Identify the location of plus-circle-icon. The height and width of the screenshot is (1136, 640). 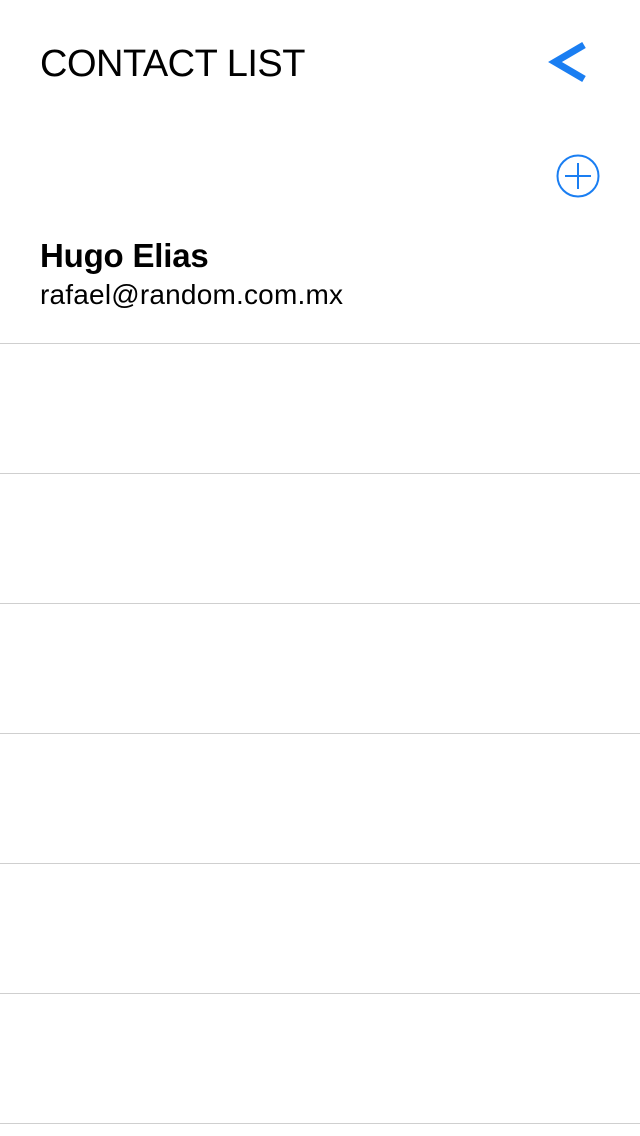
(578, 176).